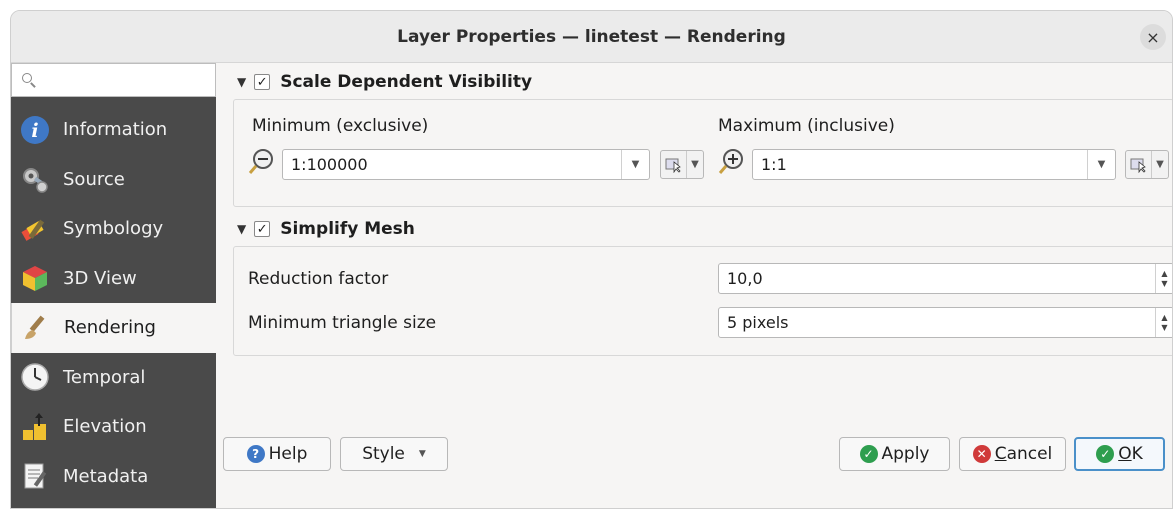 This screenshot has height=509, width=1173. Describe the element at coordinates (697, 229) in the screenshot. I see `simplify-mesh-header: ▼ ✓ Simplify Mesh` at that location.